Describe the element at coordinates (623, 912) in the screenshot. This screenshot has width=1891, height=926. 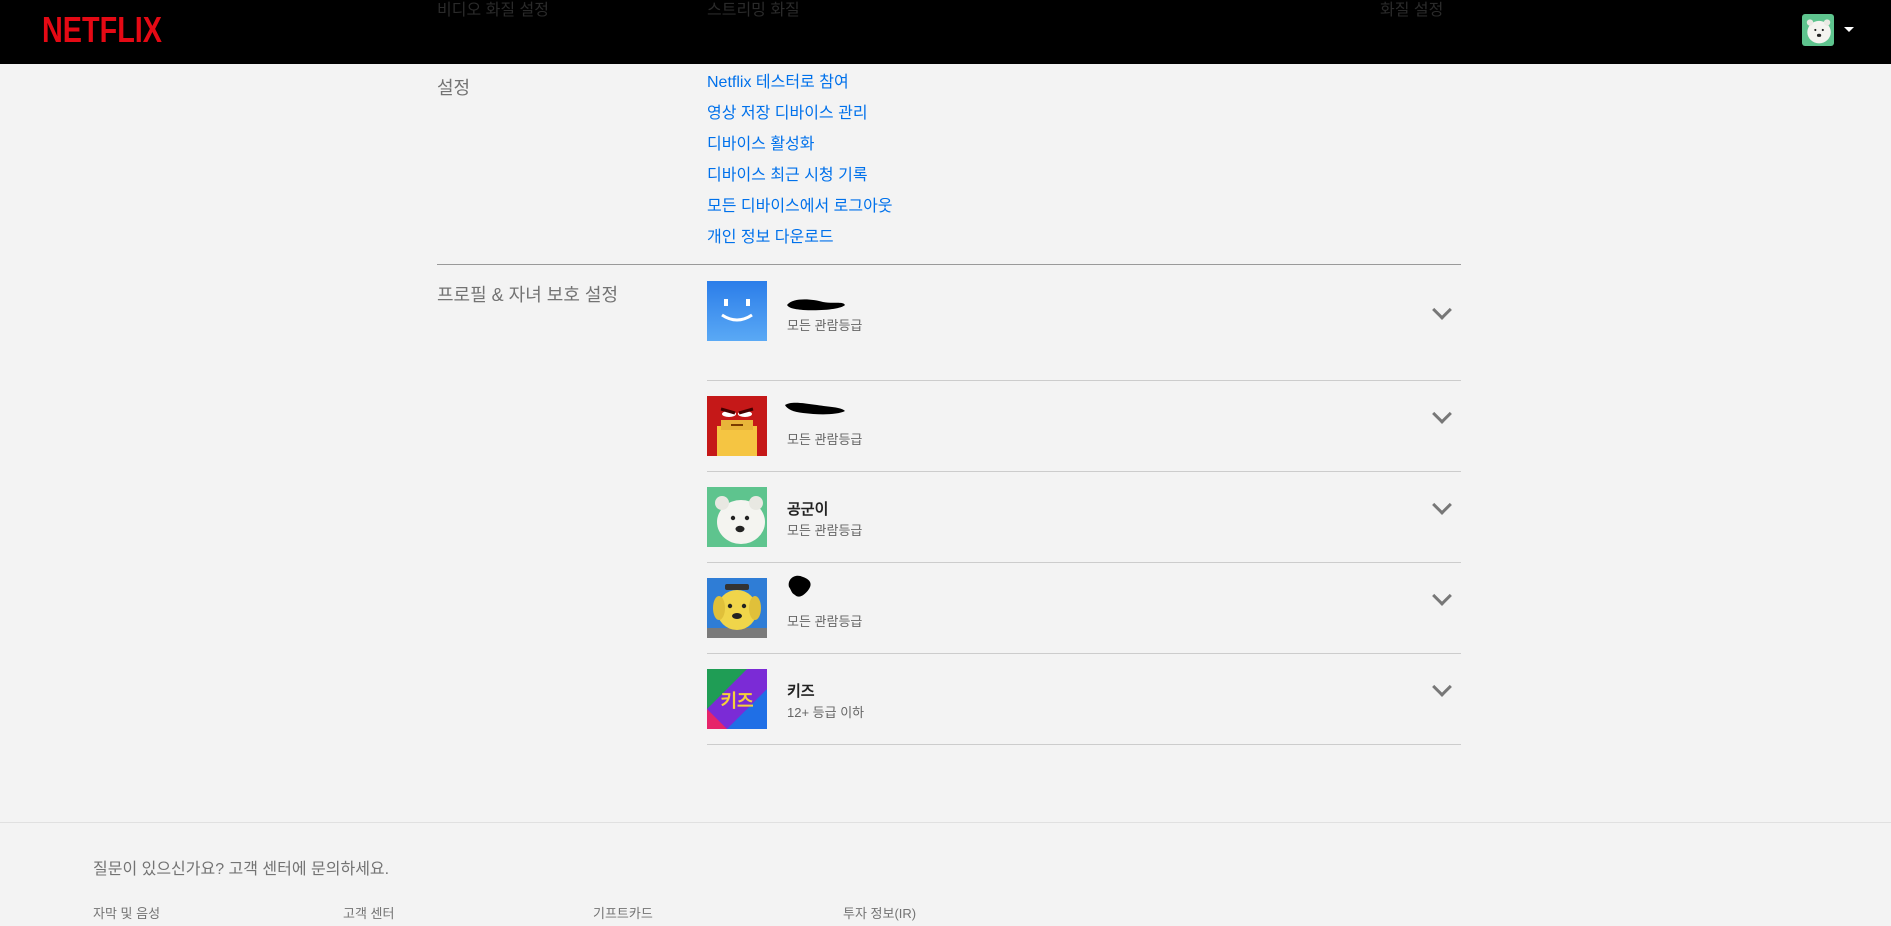
I see `footer-link-gift-cards: 기프트카드` at that location.